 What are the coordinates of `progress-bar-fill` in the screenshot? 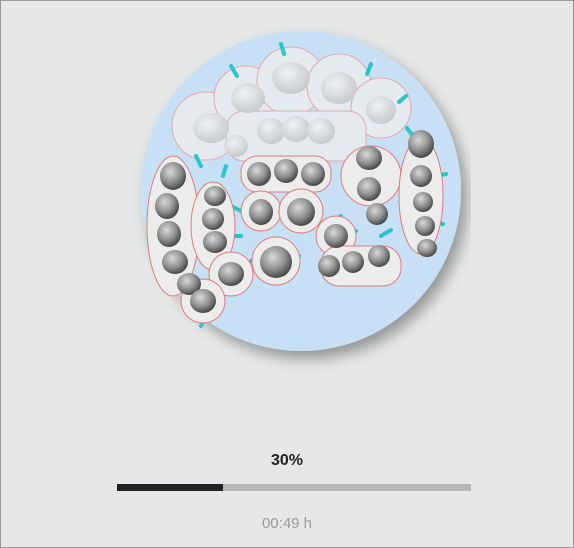 It's located at (170, 487).